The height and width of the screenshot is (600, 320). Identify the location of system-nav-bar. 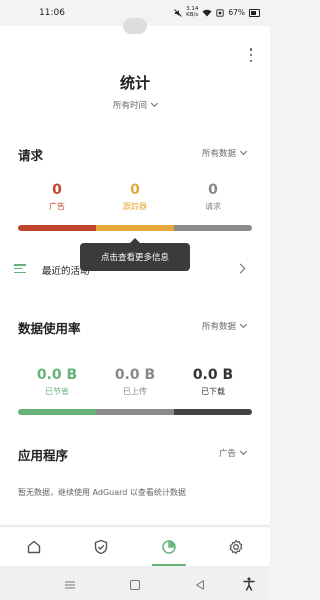
(135, 583).